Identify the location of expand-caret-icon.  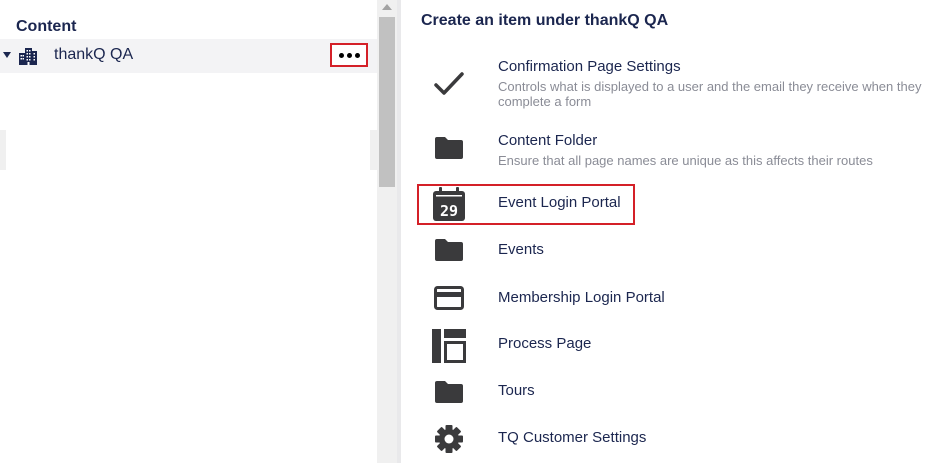
(7, 55).